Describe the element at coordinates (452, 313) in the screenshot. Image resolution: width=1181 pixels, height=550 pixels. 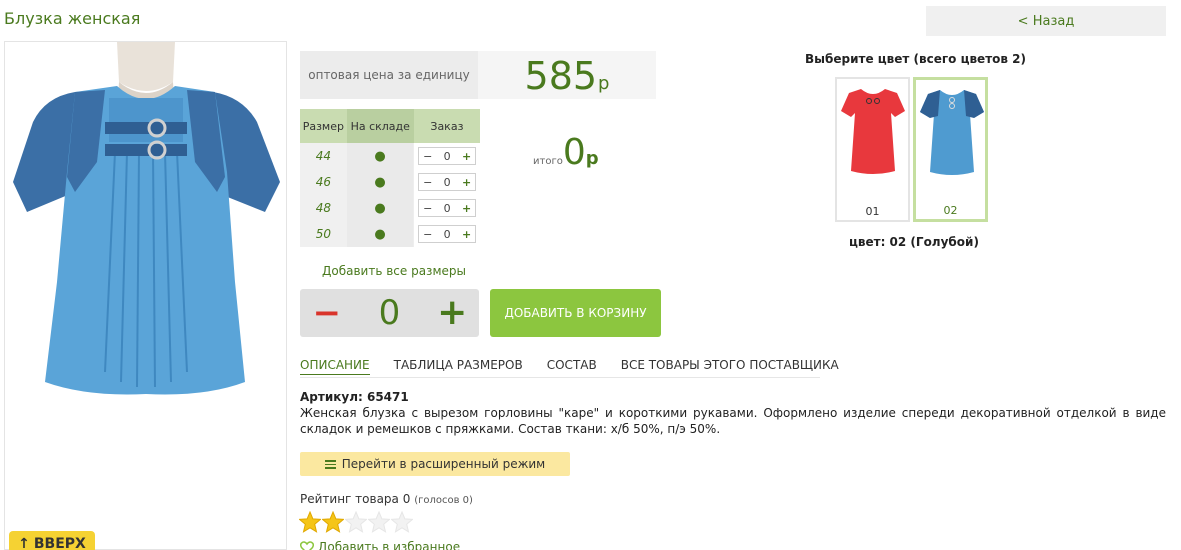
I see `main-increase-button: +` at that location.